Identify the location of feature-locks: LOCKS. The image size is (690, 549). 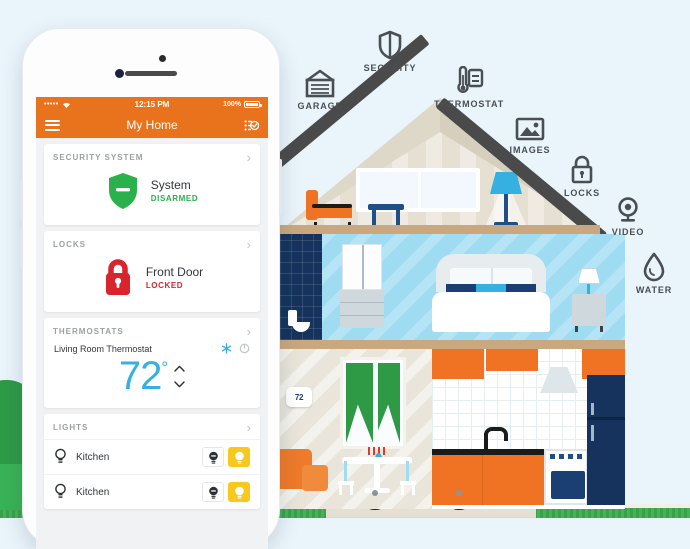
(582, 176).